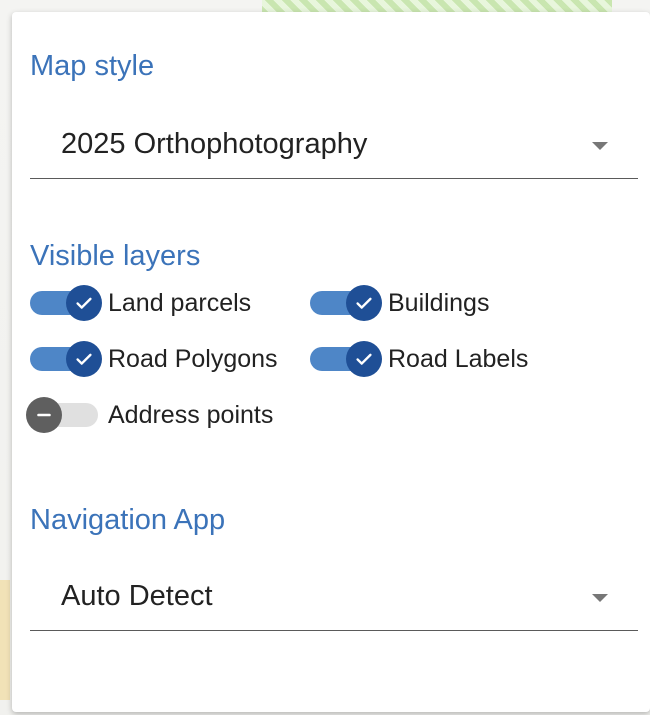  Describe the element at coordinates (44, 415) in the screenshot. I see `minus-icon` at that location.